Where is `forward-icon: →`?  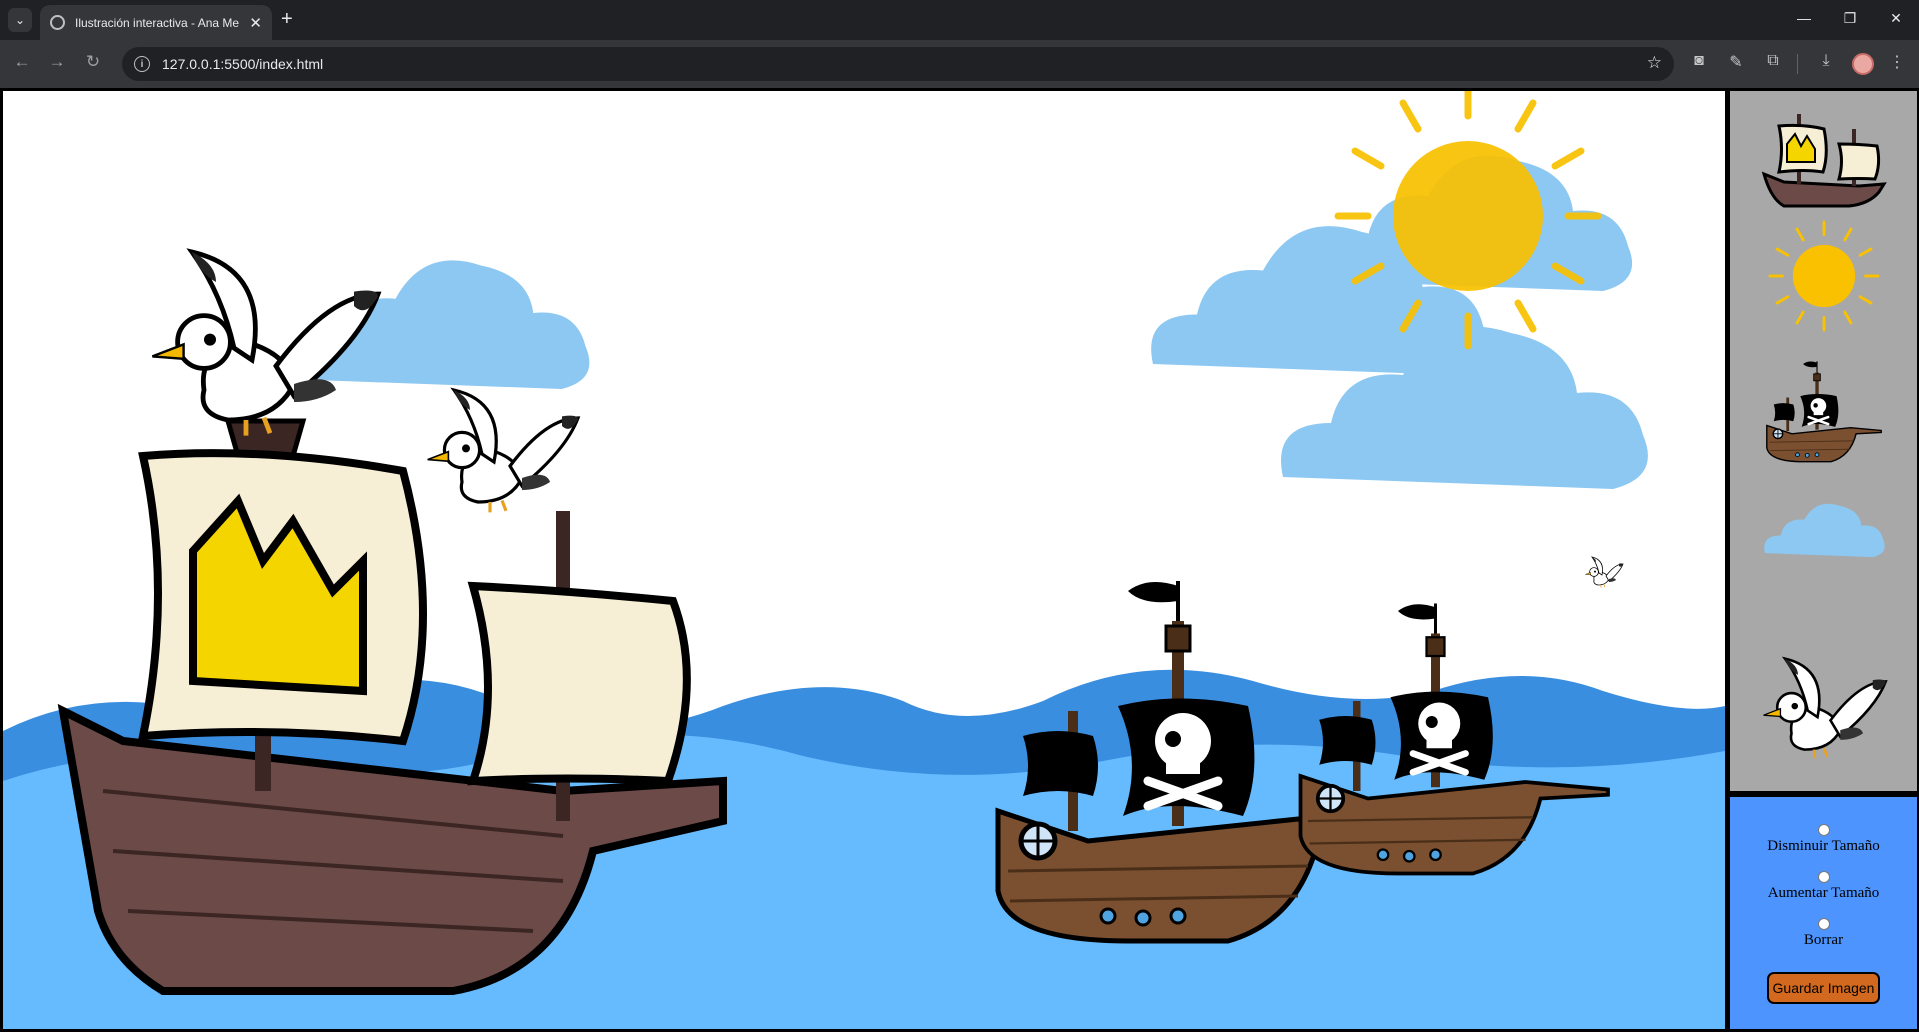
forward-icon: → is located at coordinates (57, 62).